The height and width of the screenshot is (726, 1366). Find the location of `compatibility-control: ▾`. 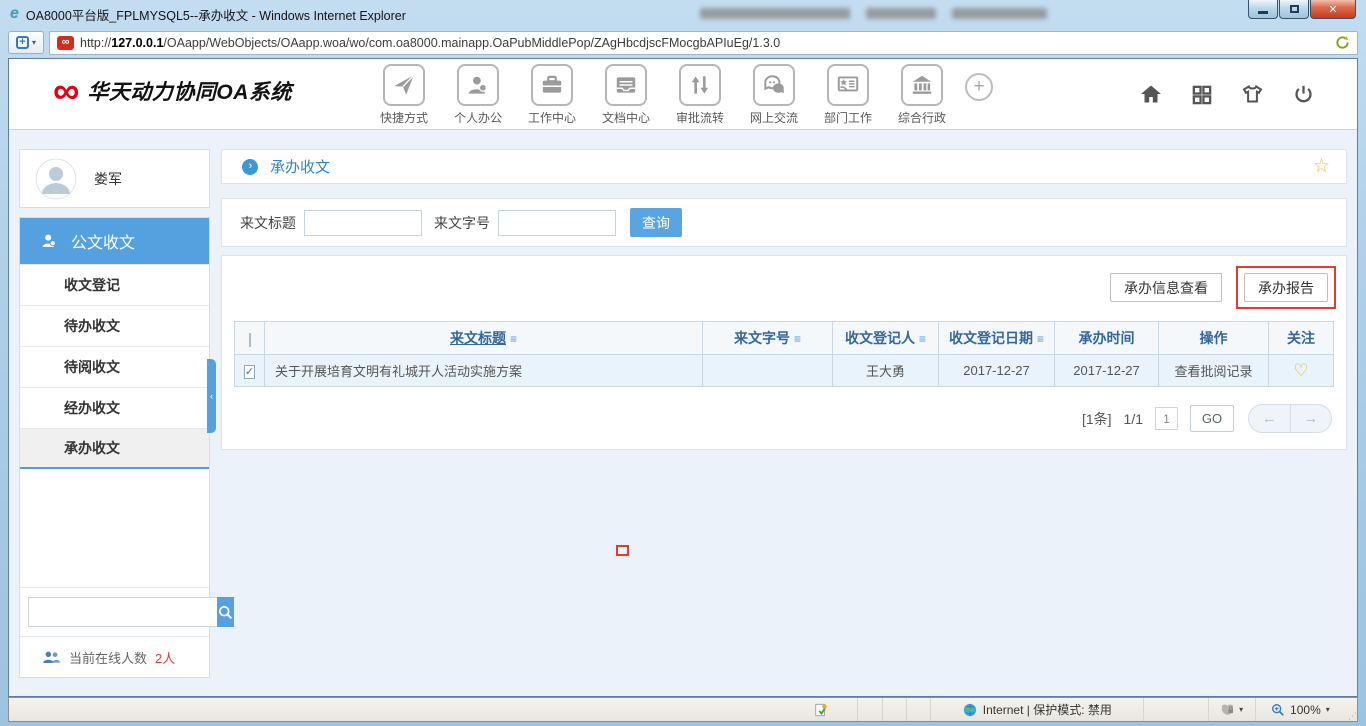

compatibility-control: ▾ is located at coordinates (1232, 709).